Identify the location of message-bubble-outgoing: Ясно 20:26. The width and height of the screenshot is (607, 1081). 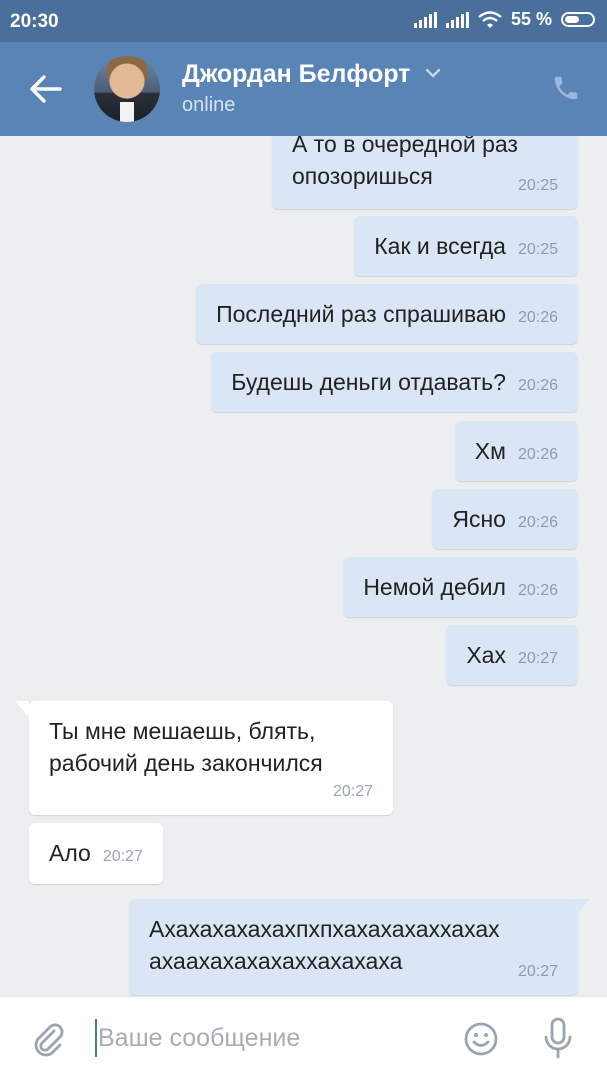
(505, 519).